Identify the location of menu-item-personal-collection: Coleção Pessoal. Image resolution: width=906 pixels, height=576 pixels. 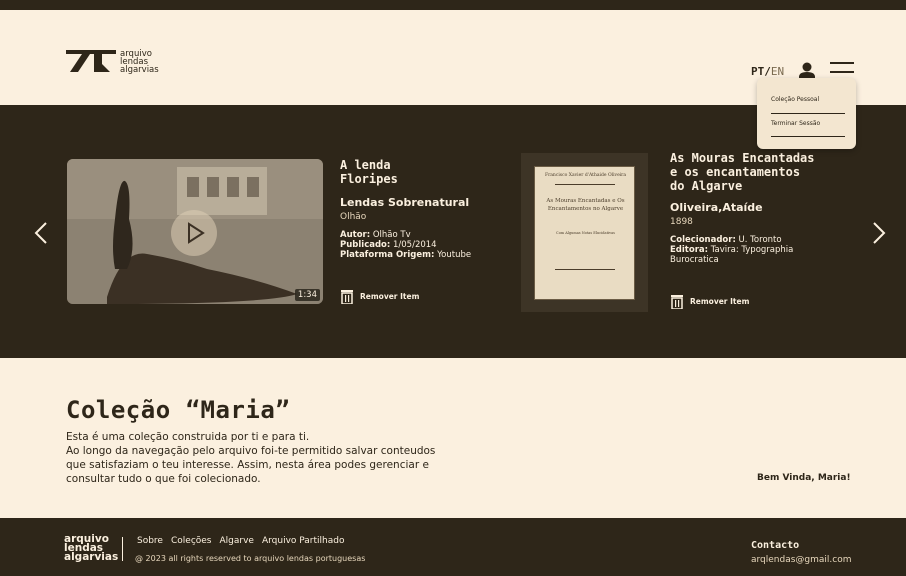
(808, 99).